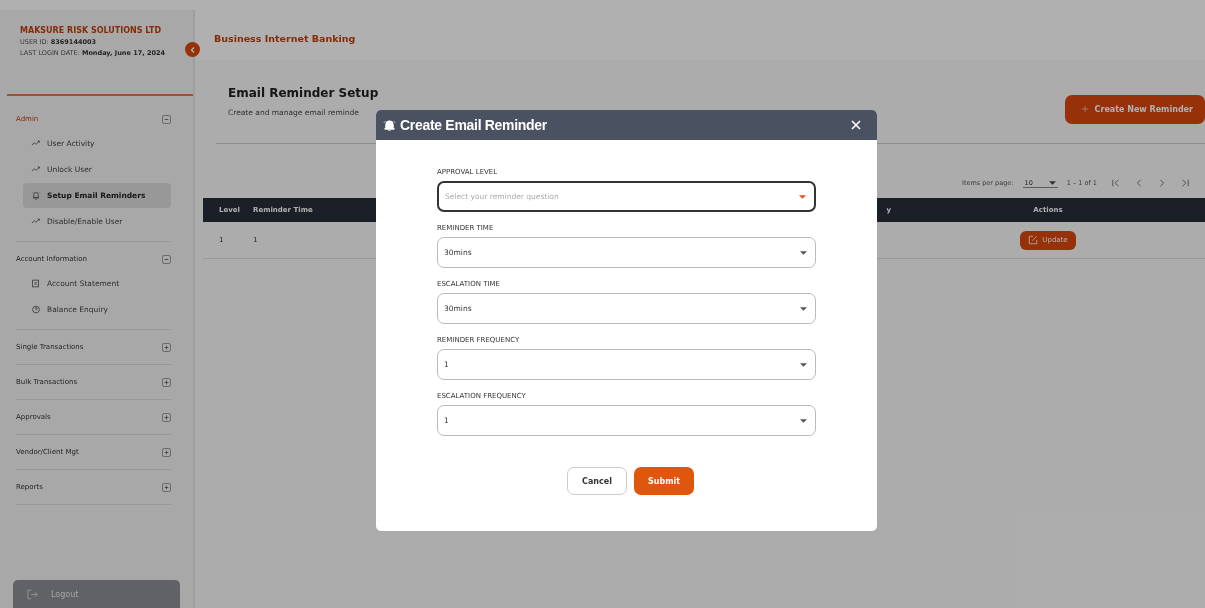 The height and width of the screenshot is (608, 1205). I want to click on edit-icon, so click(1033, 240).